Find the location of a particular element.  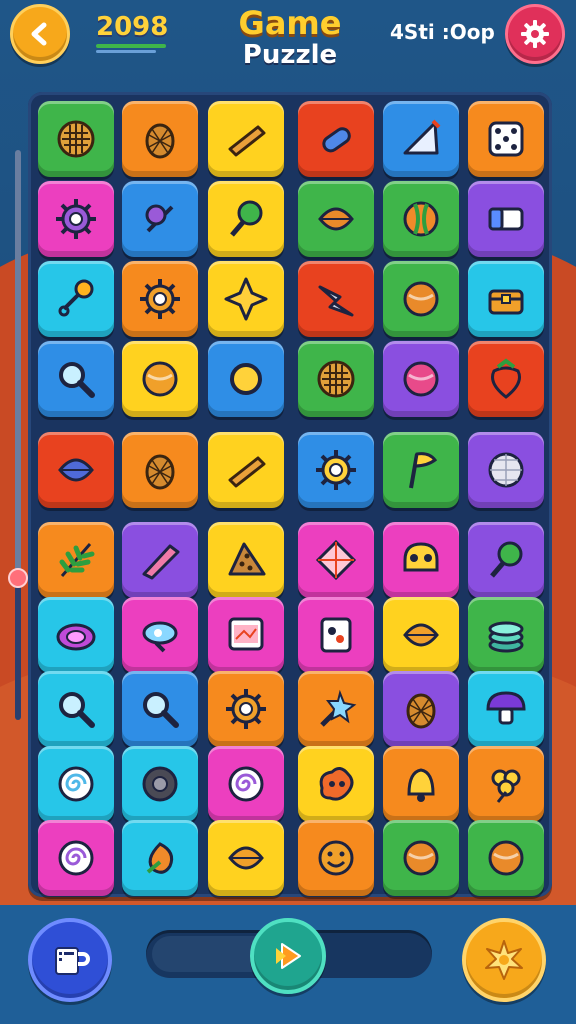

back-button is located at coordinates (40, 34).